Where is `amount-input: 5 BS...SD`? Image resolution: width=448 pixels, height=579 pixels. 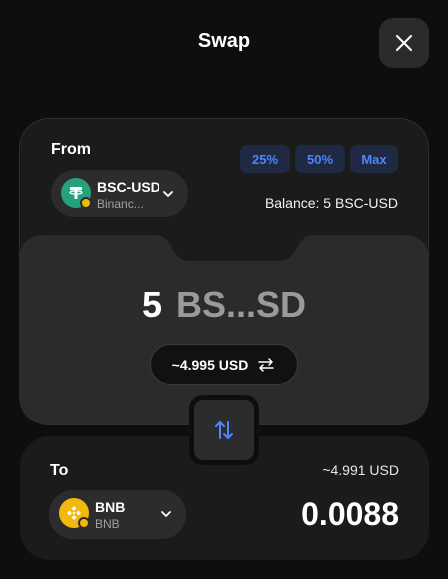
amount-input: 5 BS...SD is located at coordinates (224, 305).